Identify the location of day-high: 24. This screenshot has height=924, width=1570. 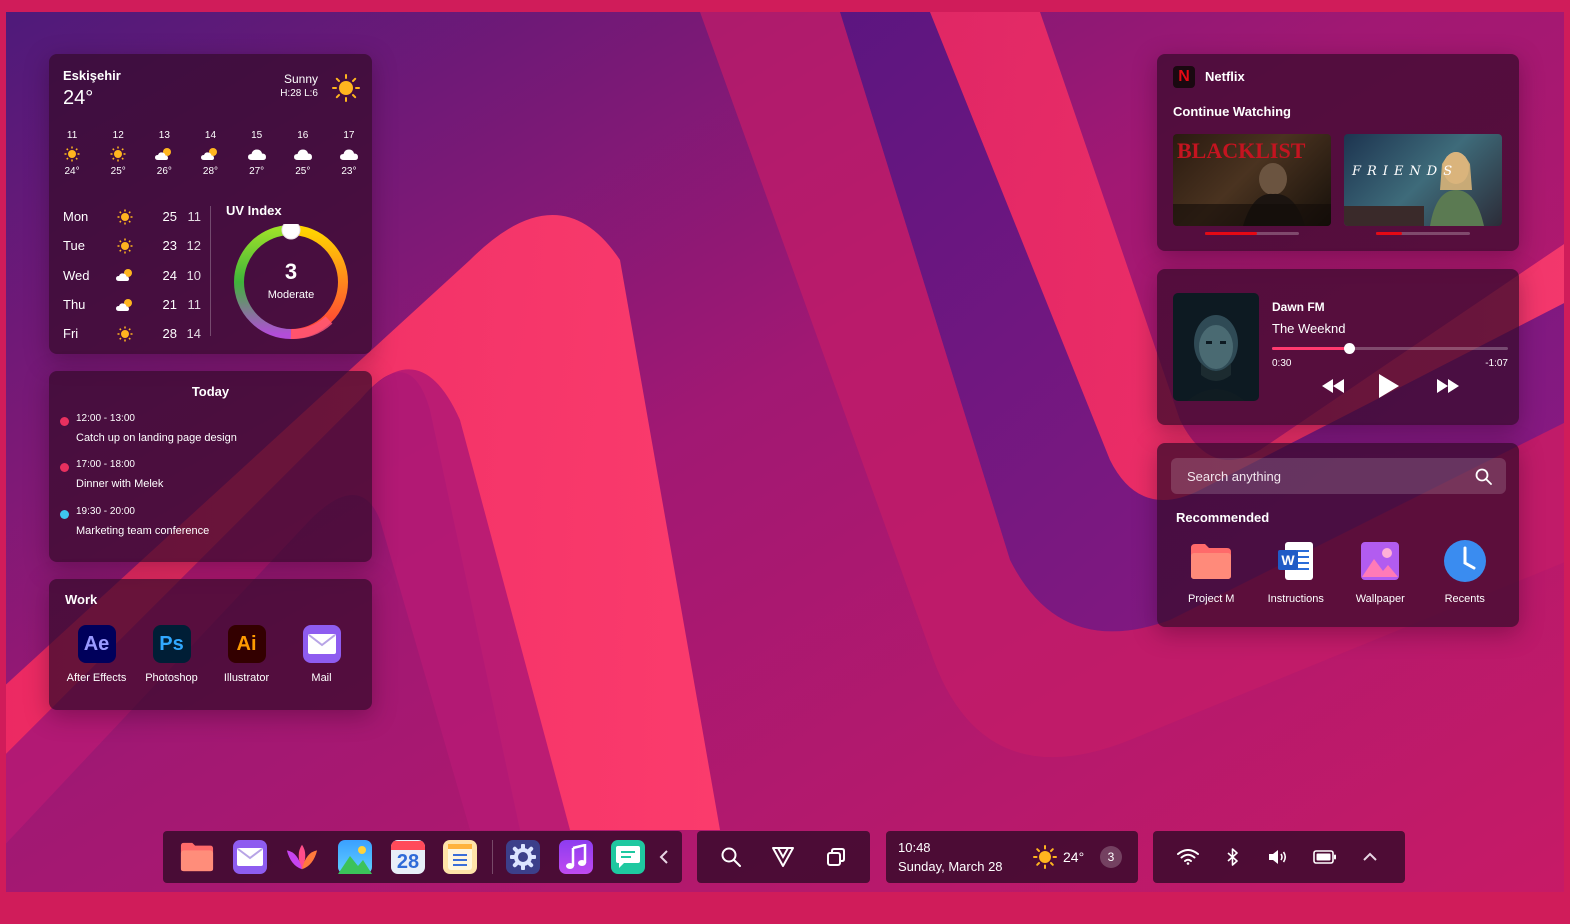
(169, 275).